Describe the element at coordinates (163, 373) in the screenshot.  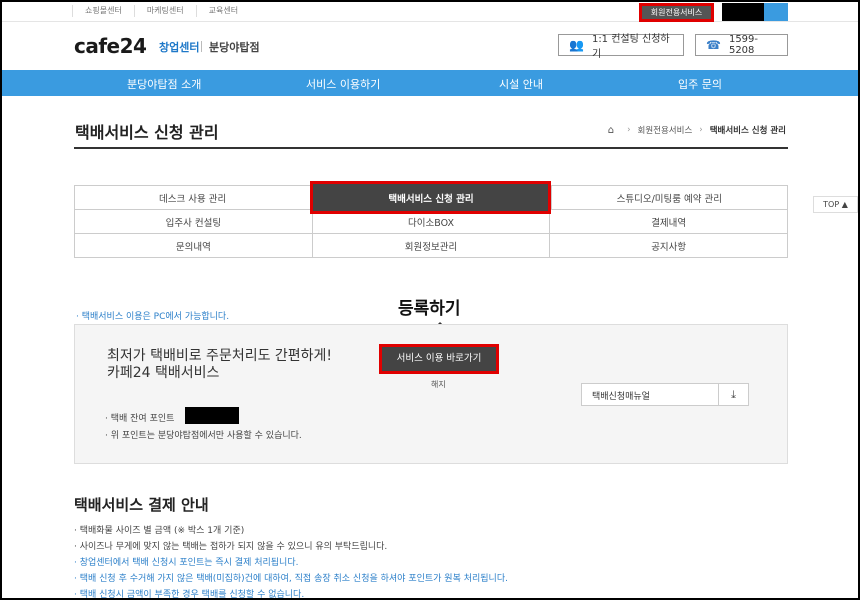
I see `service-subheadline: 카페24 택배서비스` at that location.